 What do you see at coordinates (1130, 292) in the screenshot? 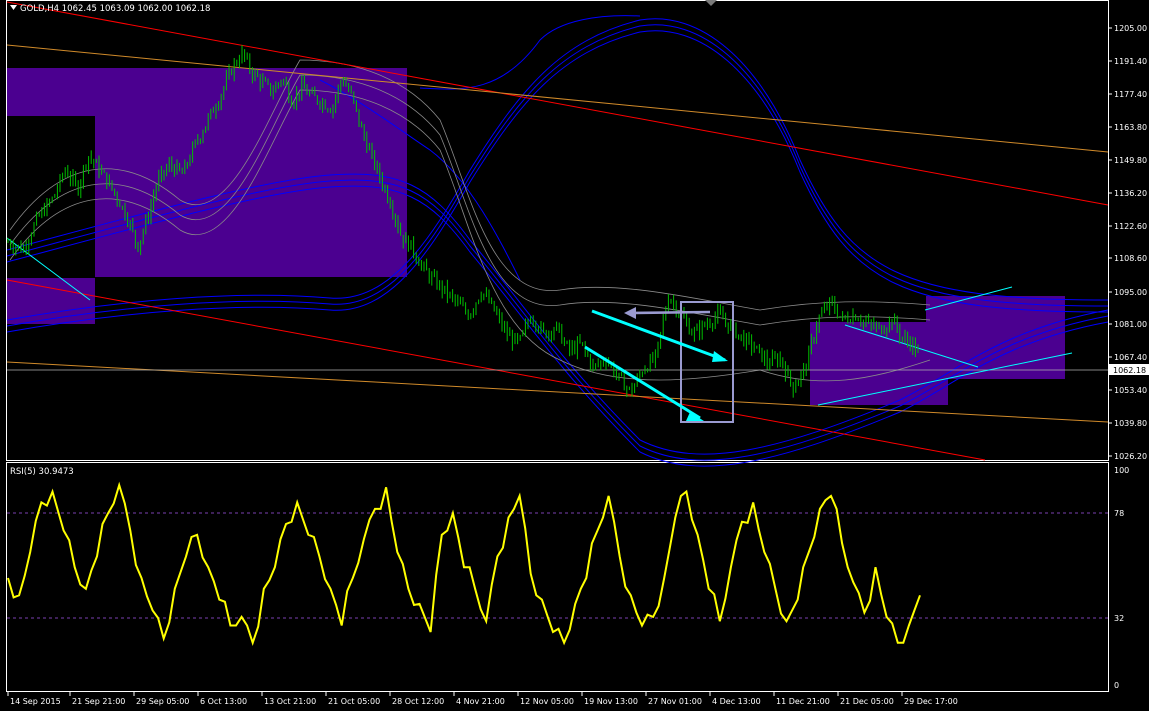
I see `price-tick-label: 1095.00` at bounding box center [1130, 292].